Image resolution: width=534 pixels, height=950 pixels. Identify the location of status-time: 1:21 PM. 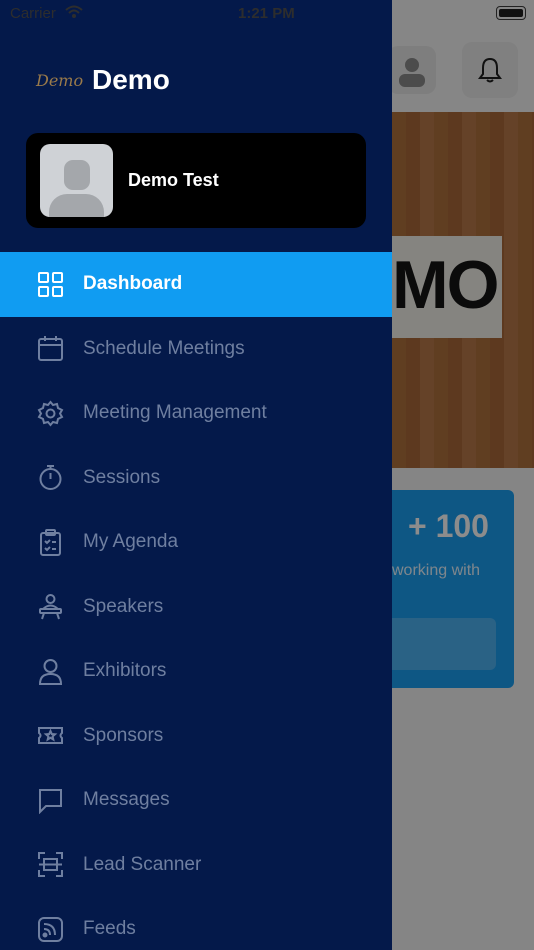
(266, 13).